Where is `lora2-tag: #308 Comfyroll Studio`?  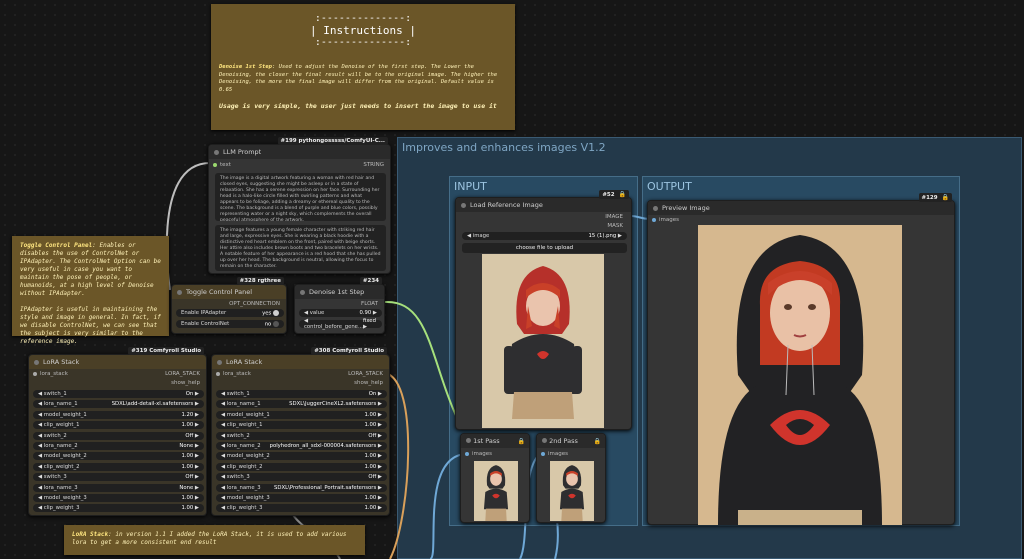 lora2-tag: #308 Comfyroll Studio is located at coordinates (349, 351).